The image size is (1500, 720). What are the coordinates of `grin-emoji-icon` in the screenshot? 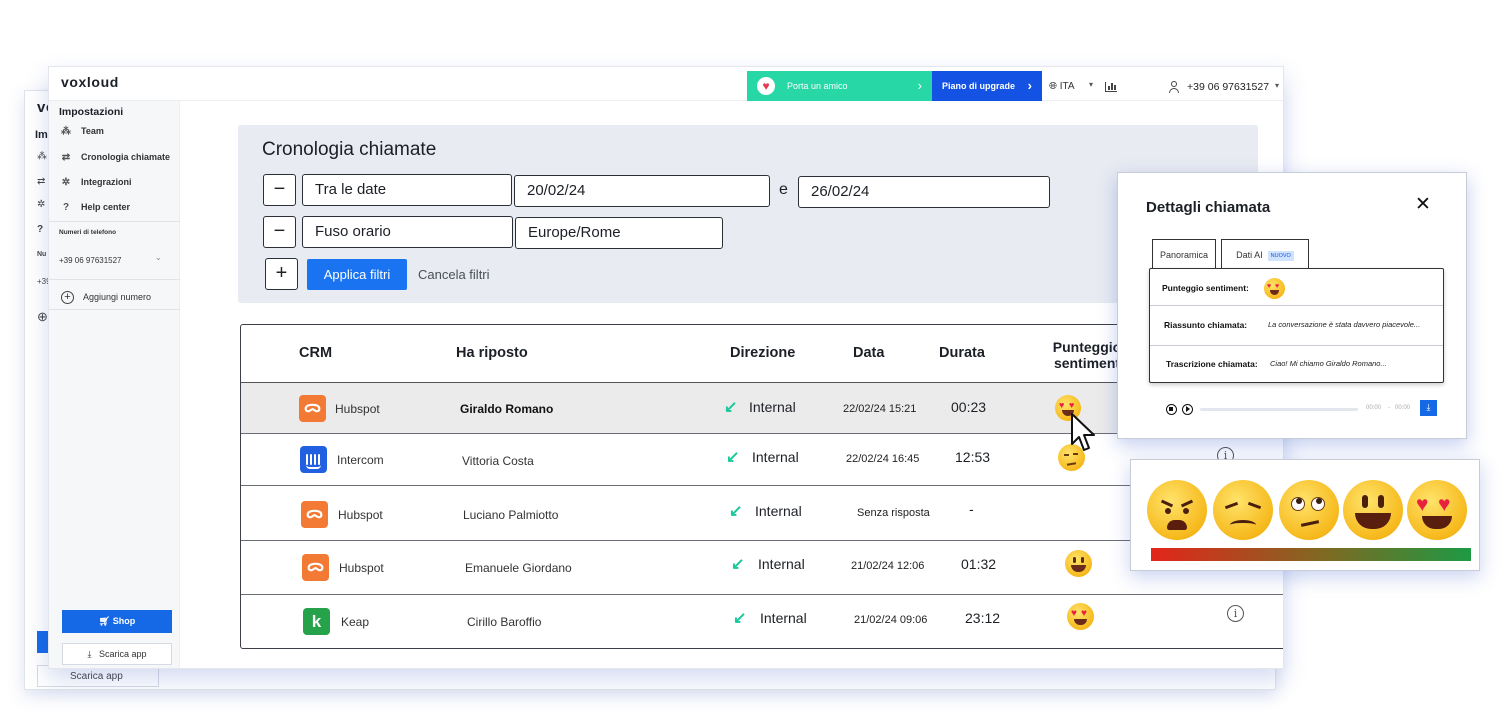 It's located at (1078, 563).